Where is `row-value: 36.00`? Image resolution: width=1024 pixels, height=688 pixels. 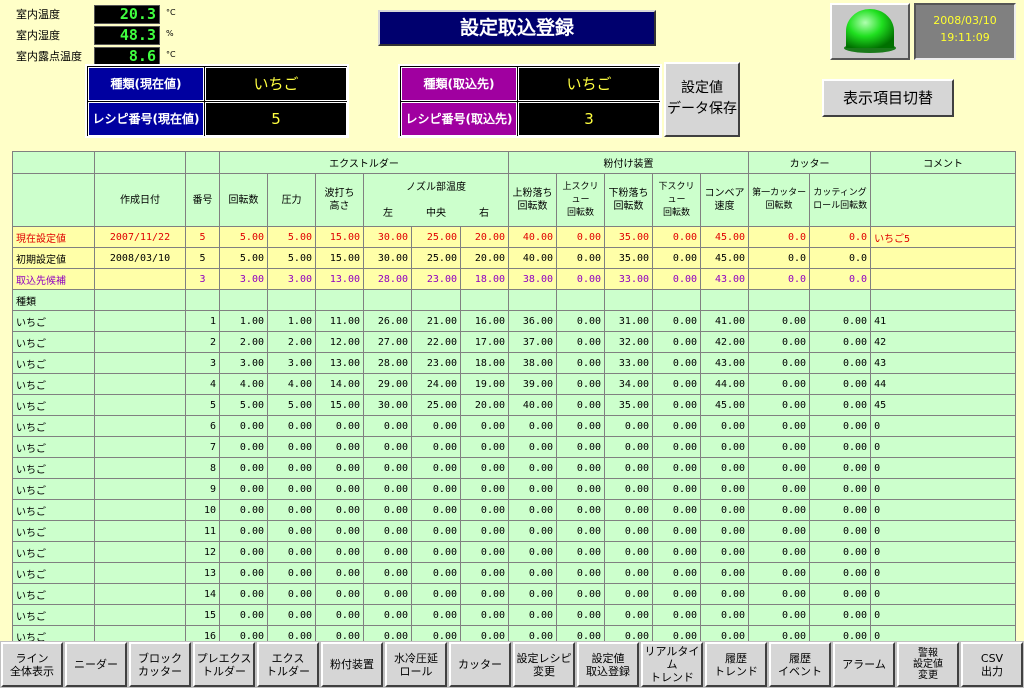
row-value: 36.00 is located at coordinates (533, 321).